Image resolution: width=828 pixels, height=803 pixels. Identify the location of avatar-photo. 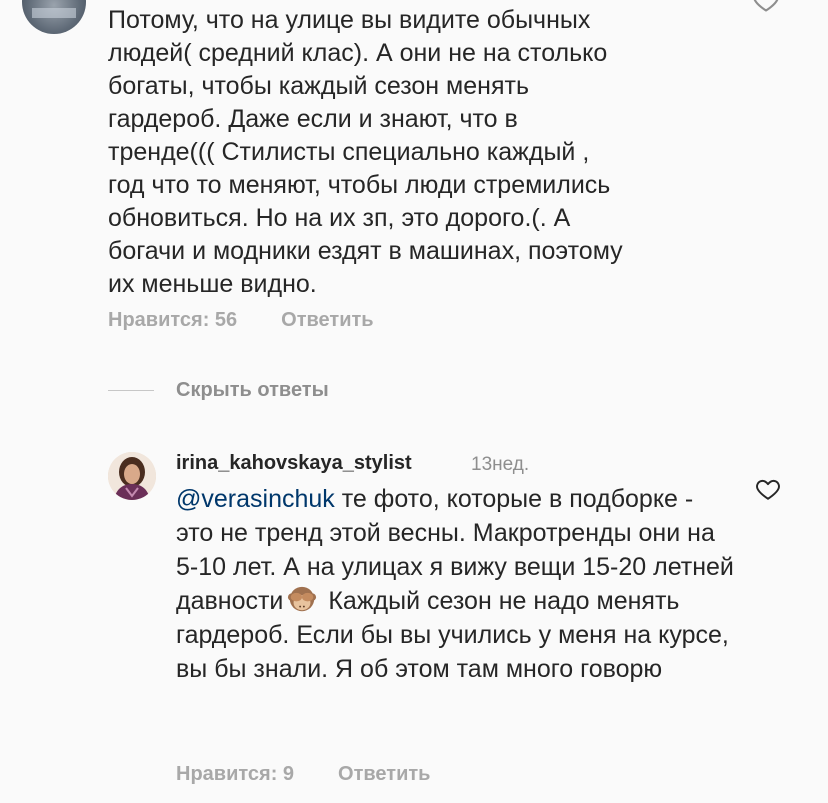
(132, 476).